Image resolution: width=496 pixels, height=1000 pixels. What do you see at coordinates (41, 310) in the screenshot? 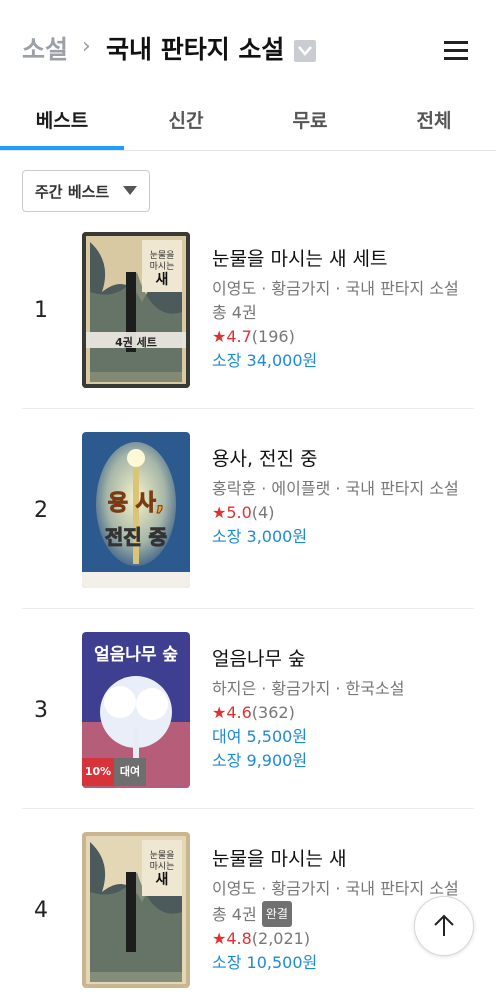
I see `rank-number: 1` at bounding box center [41, 310].